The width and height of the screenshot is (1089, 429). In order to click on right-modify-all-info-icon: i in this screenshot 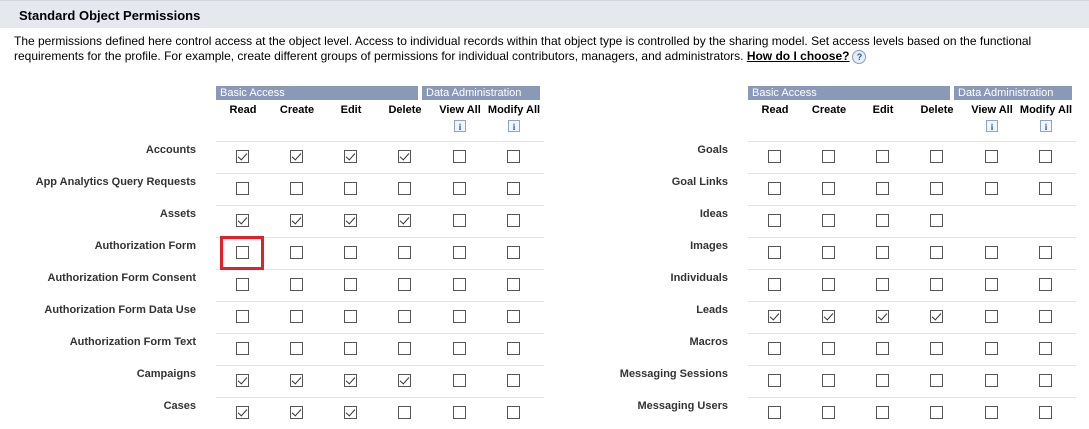, I will do `click(1046, 126)`.